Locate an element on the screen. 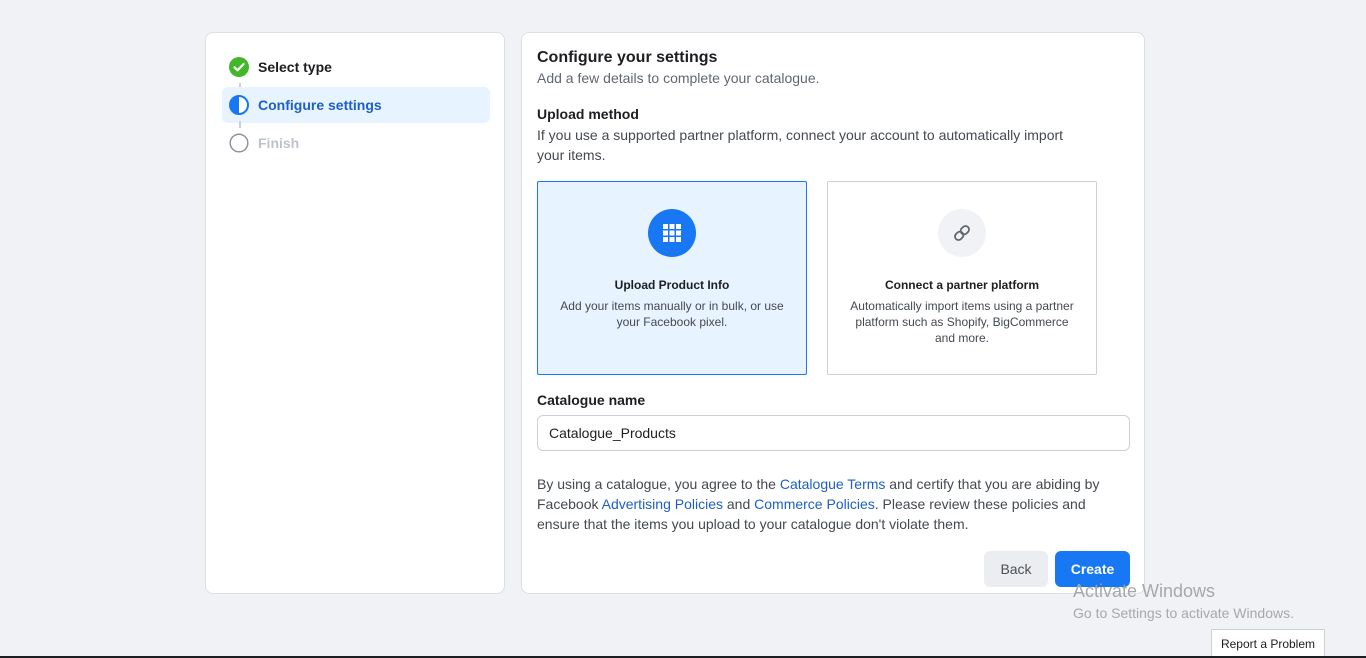 The width and height of the screenshot is (1366, 658). upload-method-label: Upload method is located at coordinates (588, 114).